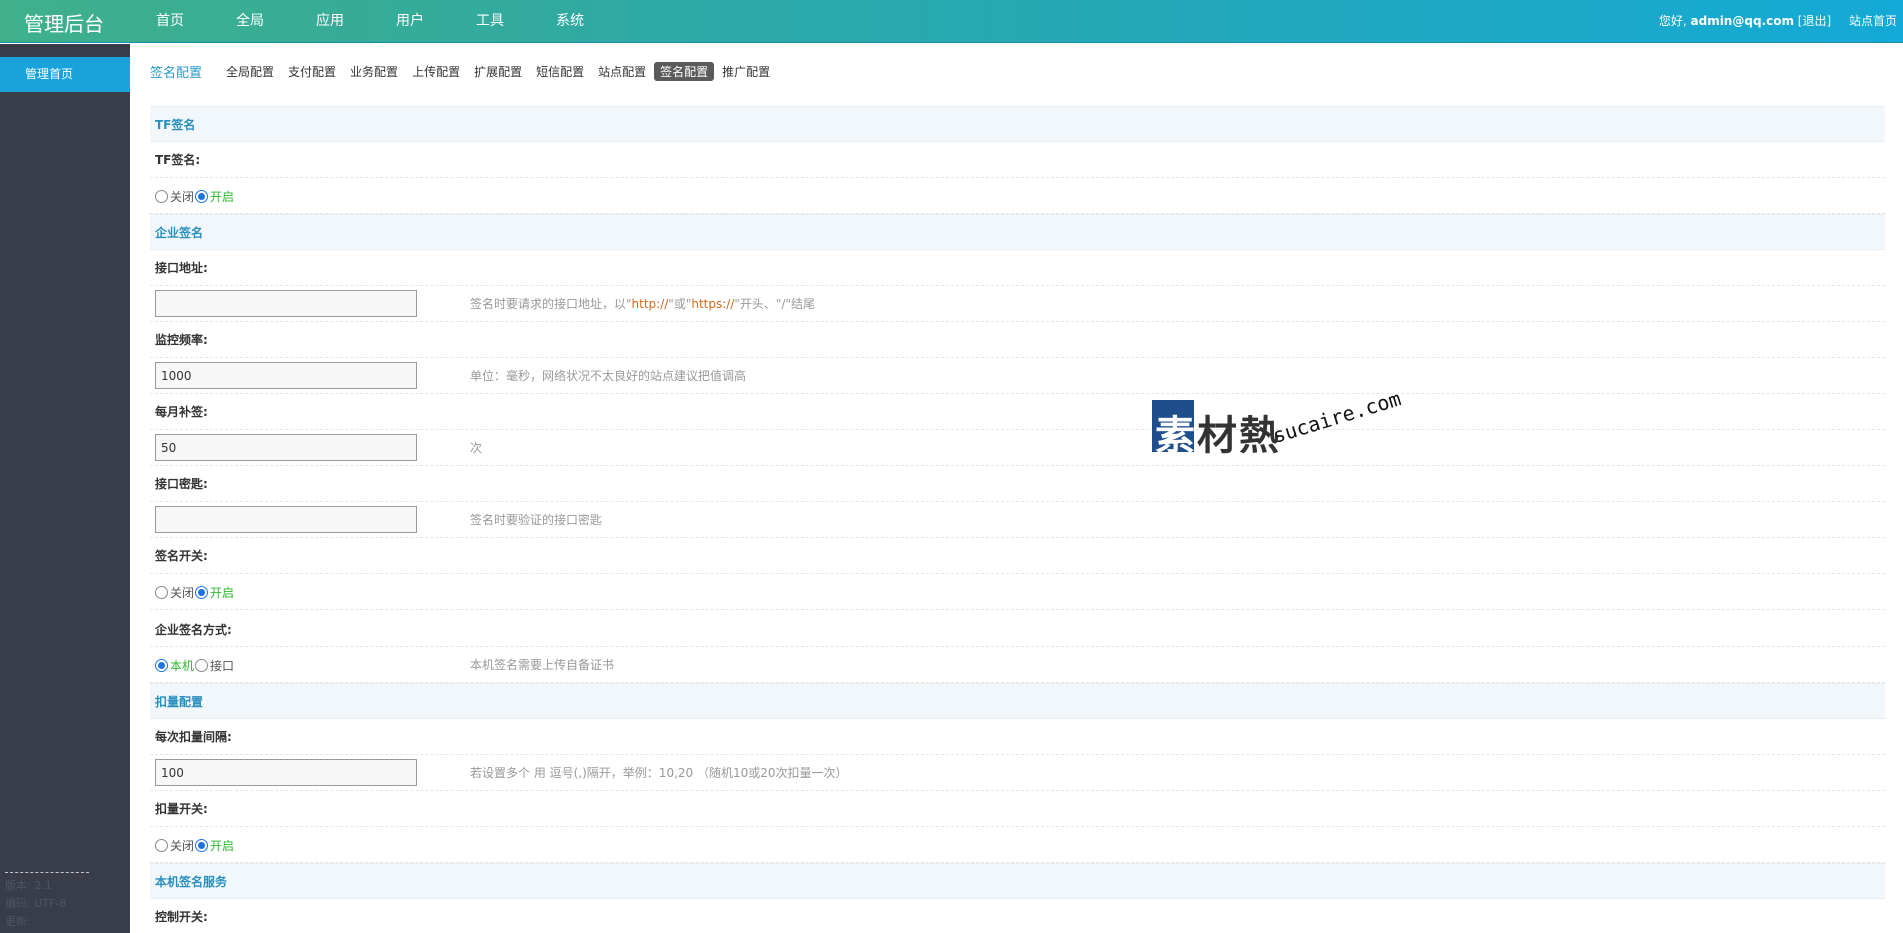 This screenshot has height=933, width=1903. I want to click on brand-title: 管理后台, so click(64, 24).